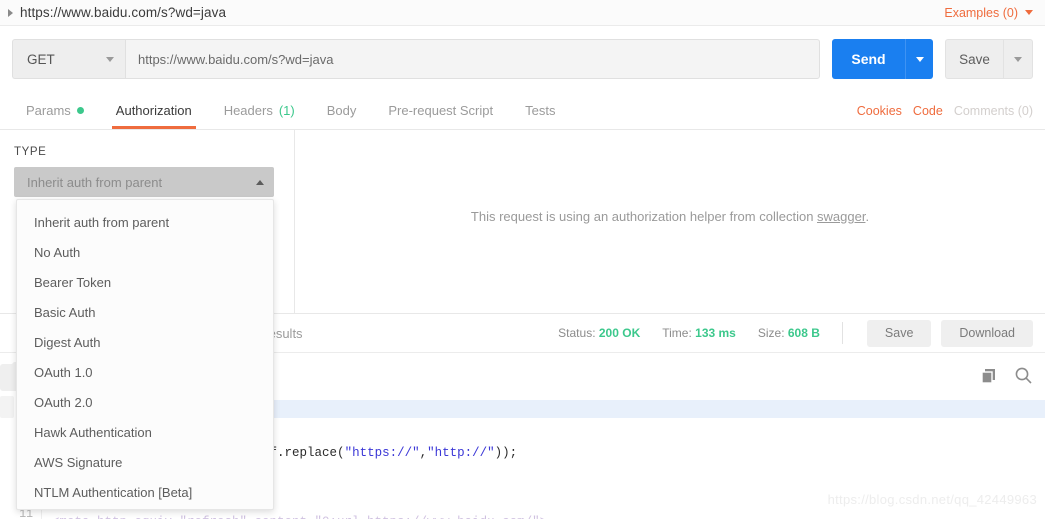 This screenshot has height=519, width=1045. I want to click on tab-label: Headers, so click(248, 110).